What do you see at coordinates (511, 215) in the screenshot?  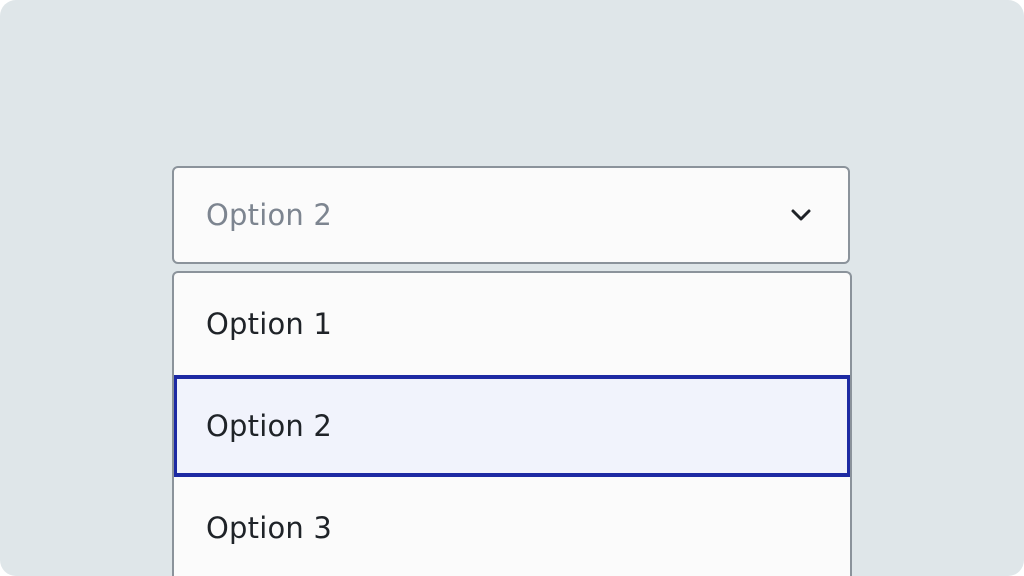 I see `select-dropdown: Option 2` at bounding box center [511, 215].